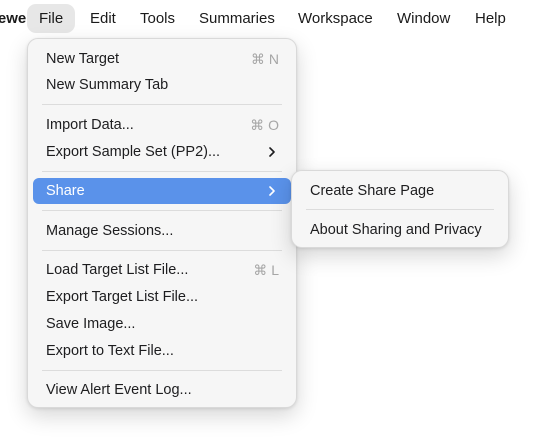 The image size is (540, 439). I want to click on menu-item-new-target: New Target ⌘ N, so click(162, 59).